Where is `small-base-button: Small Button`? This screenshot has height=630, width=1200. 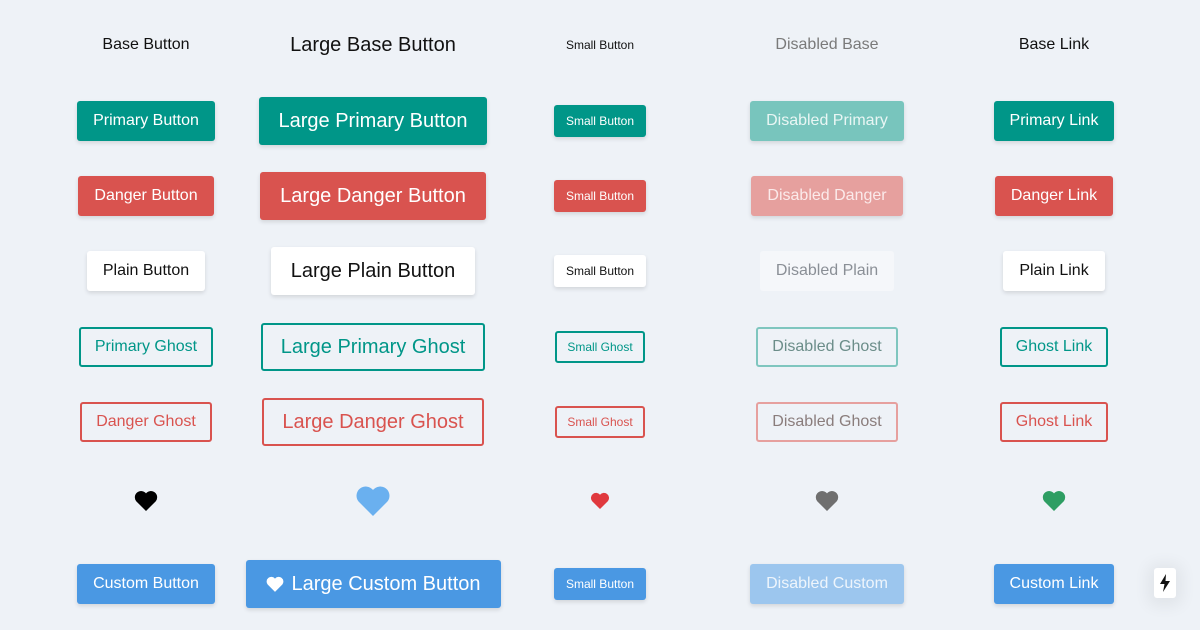 small-base-button: Small Button is located at coordinates (600, 45).